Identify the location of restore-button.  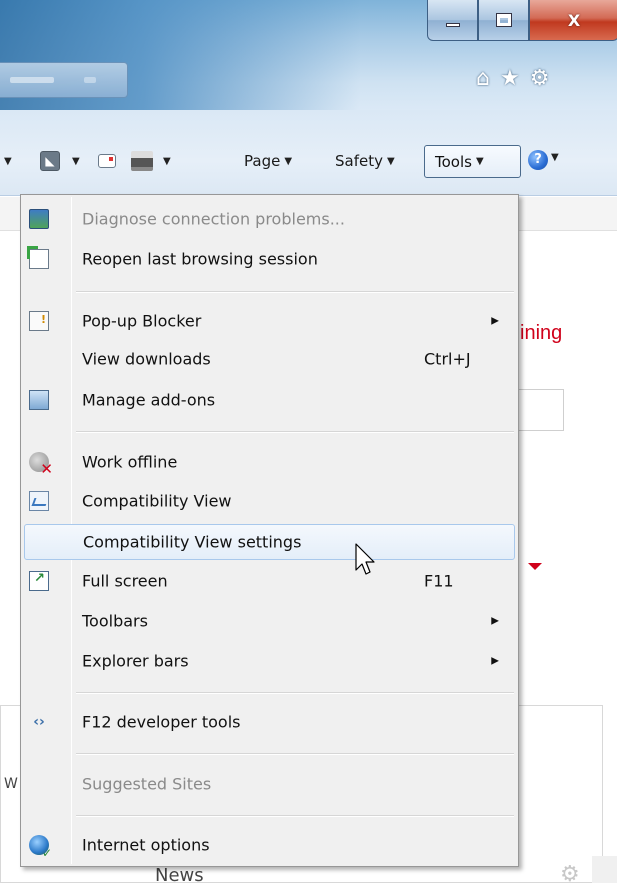
(503, 20).